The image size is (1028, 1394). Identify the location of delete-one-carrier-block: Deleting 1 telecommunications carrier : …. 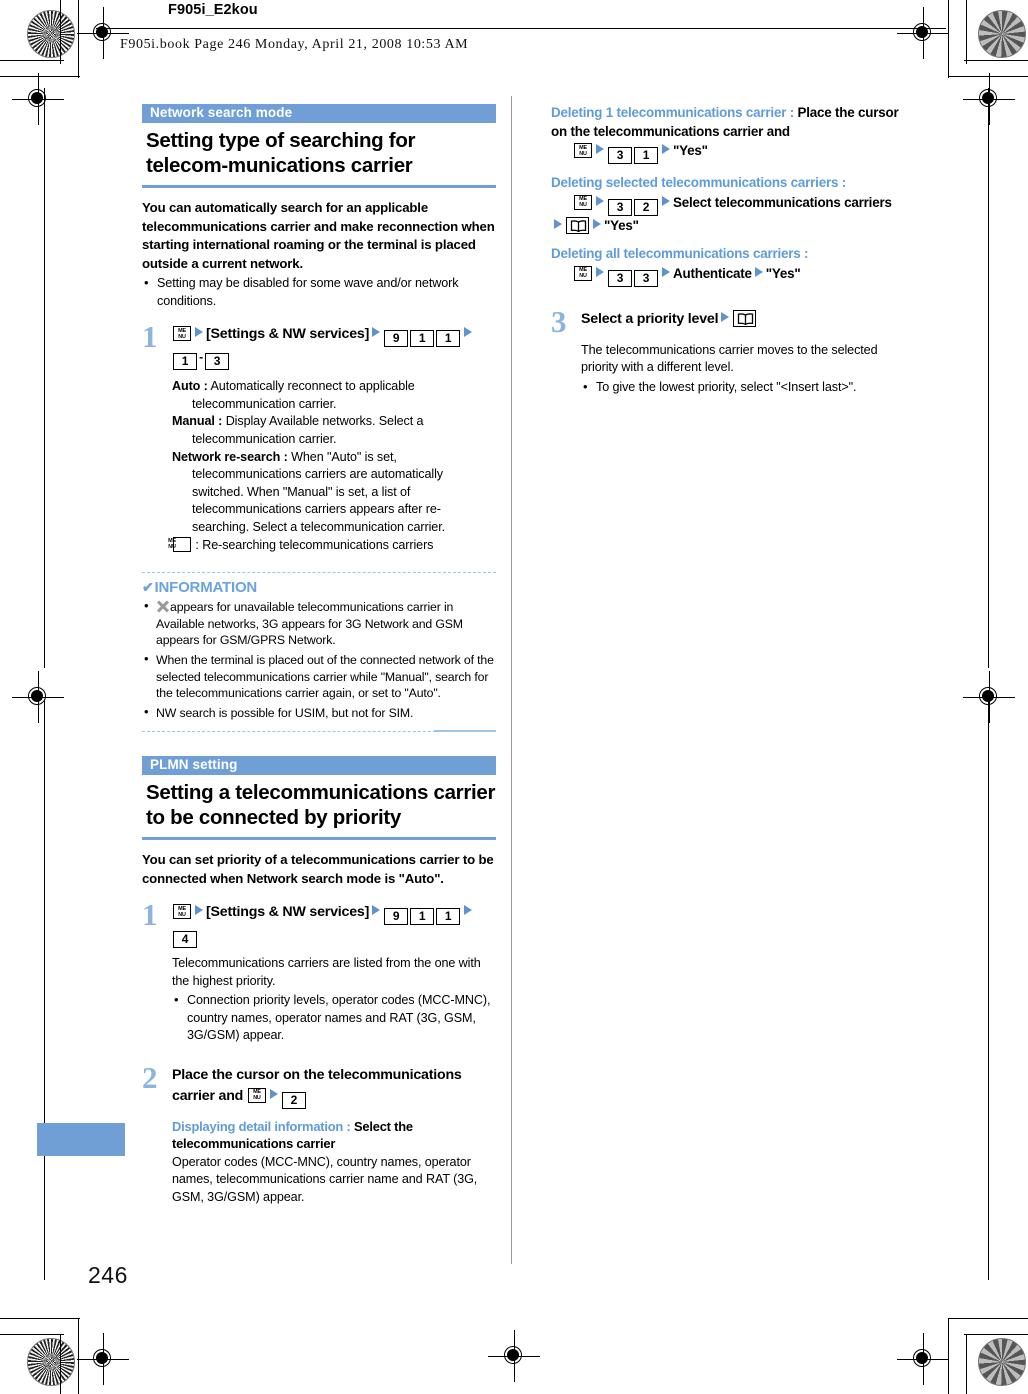
(728, 134).